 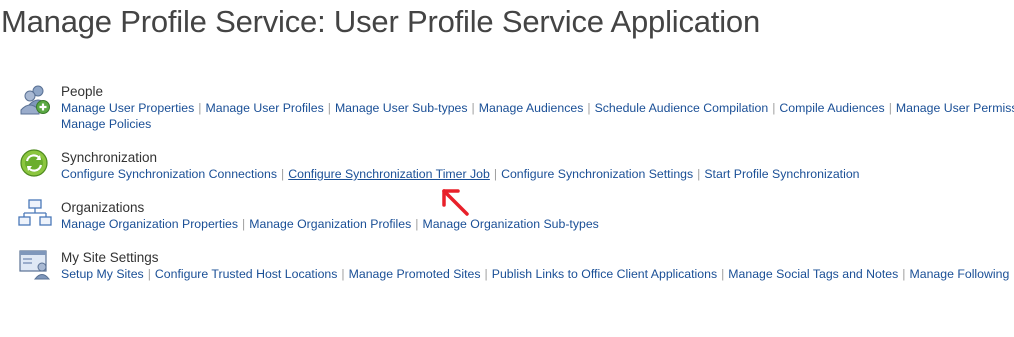 I want to click on manage-user-sub-types-link: Manage User Sub-types, so click(x=401, y=108).